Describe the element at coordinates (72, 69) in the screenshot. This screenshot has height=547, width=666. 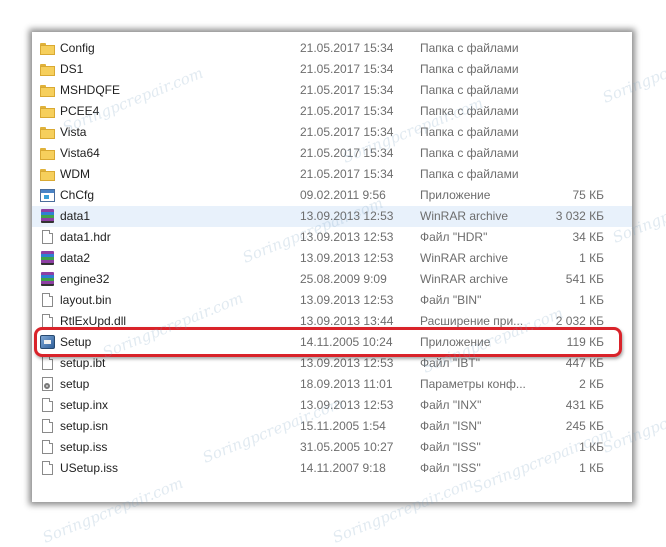
I see `file-name: DS1` at that location.